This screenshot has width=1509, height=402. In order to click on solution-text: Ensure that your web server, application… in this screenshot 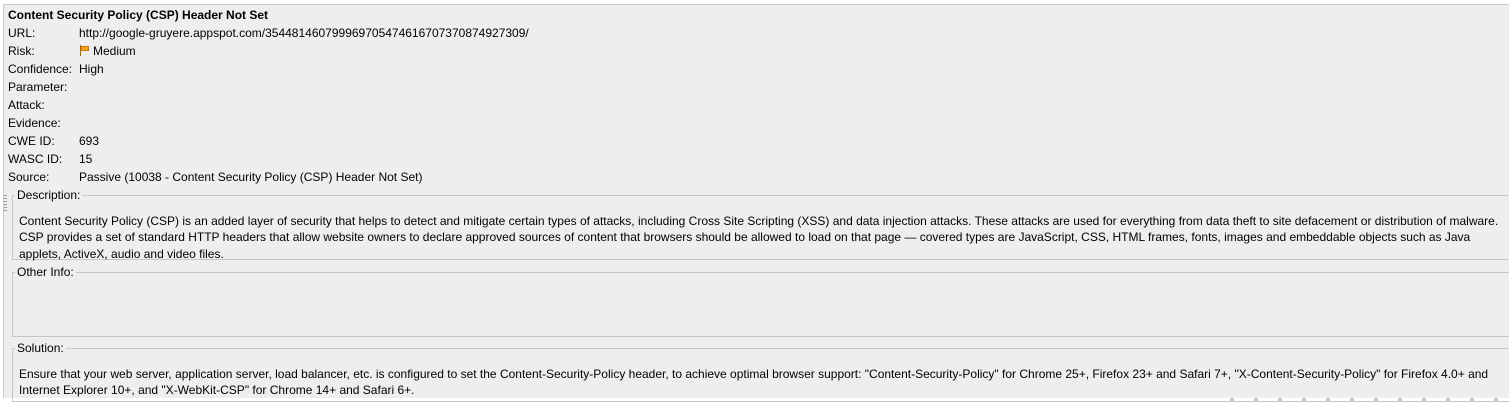, I will do `click(760, 382)`.